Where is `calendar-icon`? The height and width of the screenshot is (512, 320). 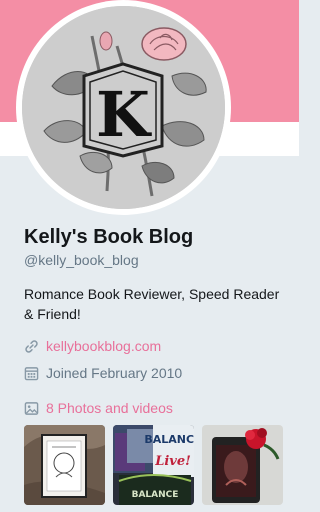 calendar-icon is located at coordinates (31, 373).